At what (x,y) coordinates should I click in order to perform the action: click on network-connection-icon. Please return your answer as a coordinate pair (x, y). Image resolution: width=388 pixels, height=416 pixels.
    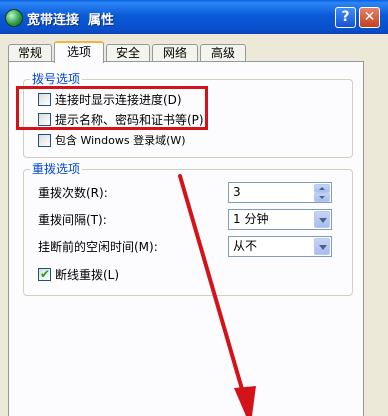
    Looking at the image, I should click on (14, 18).